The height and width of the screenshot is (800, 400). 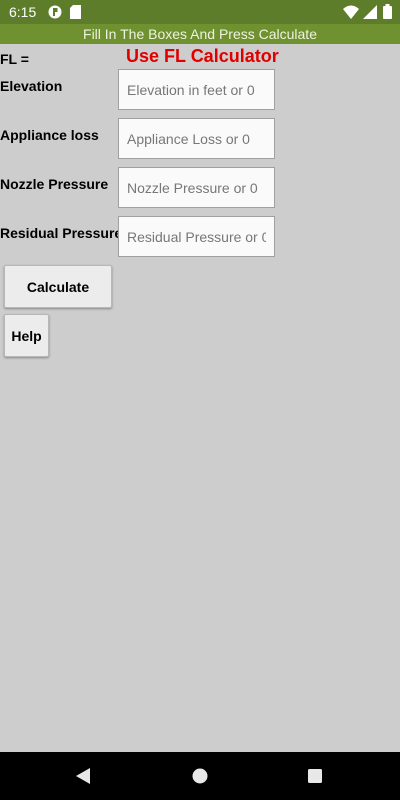 I want to click on residual-pressure-input, so click(x=196, y=236).